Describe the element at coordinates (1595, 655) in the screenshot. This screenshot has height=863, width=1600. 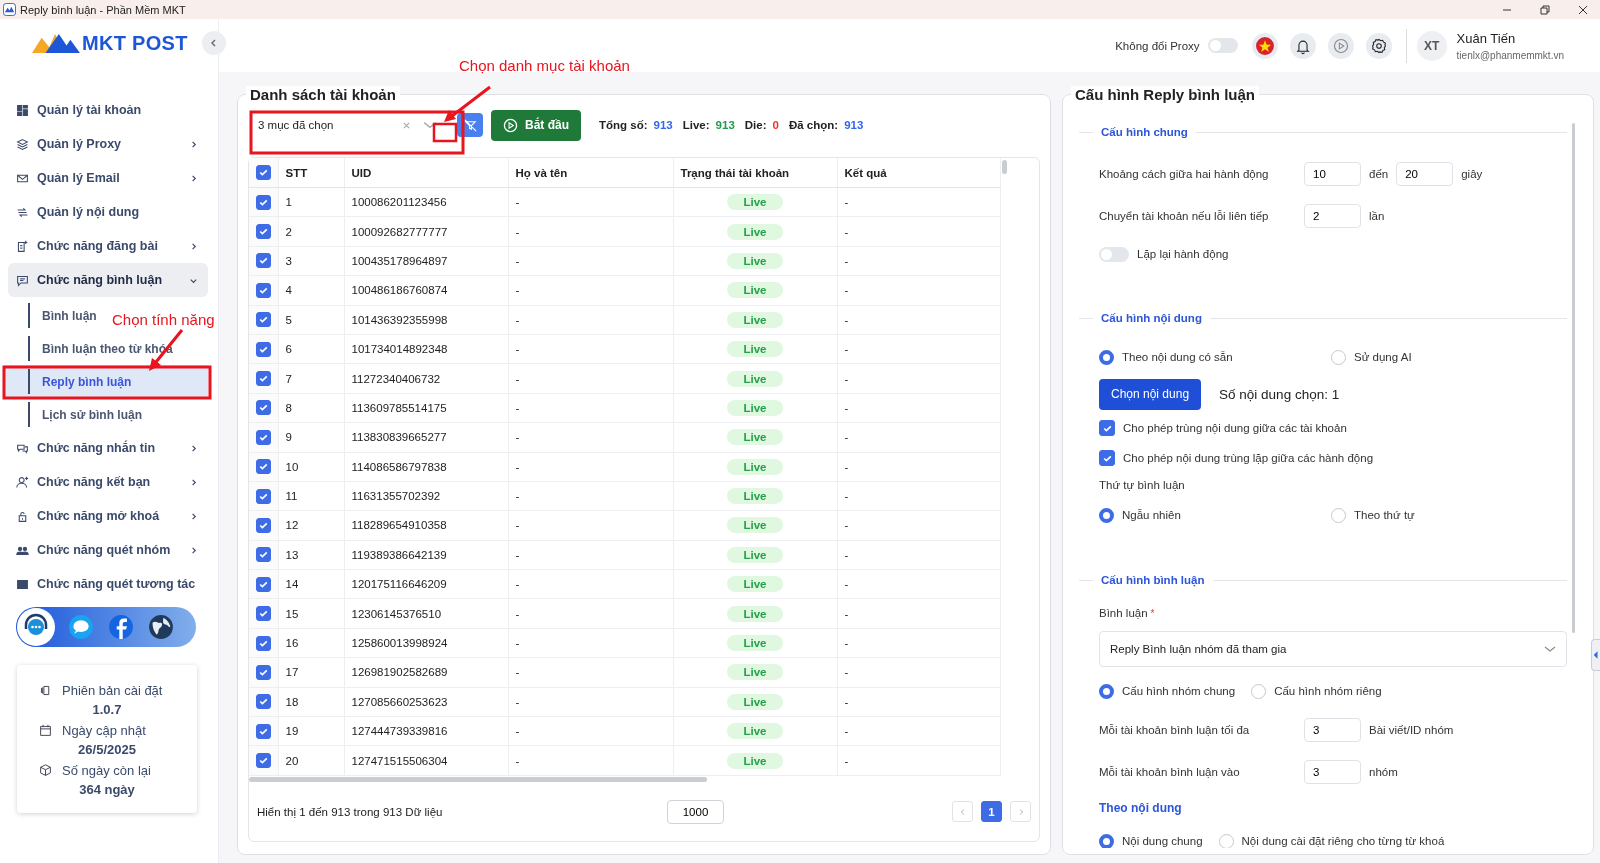
I see `drawer-handle` at that location.